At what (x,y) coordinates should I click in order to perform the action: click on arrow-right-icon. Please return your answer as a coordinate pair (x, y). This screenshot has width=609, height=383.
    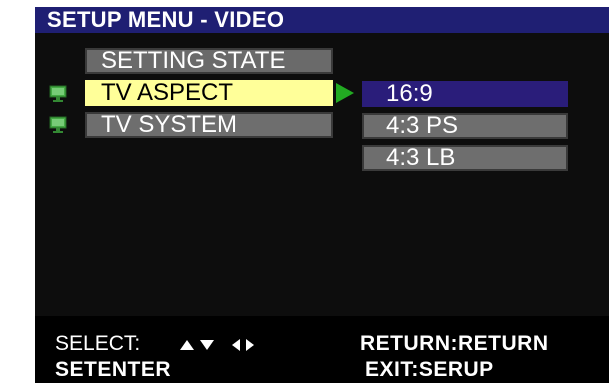
    Looking at the image, I should click on (250, 345).